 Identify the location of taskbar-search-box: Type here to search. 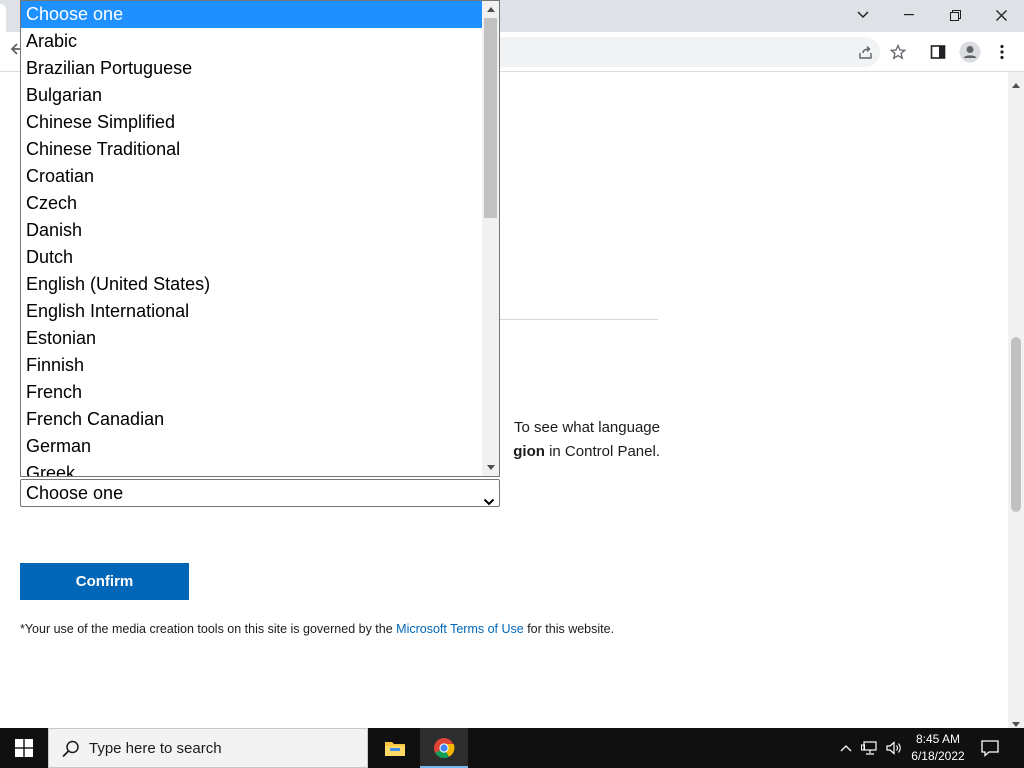
(208, 748).